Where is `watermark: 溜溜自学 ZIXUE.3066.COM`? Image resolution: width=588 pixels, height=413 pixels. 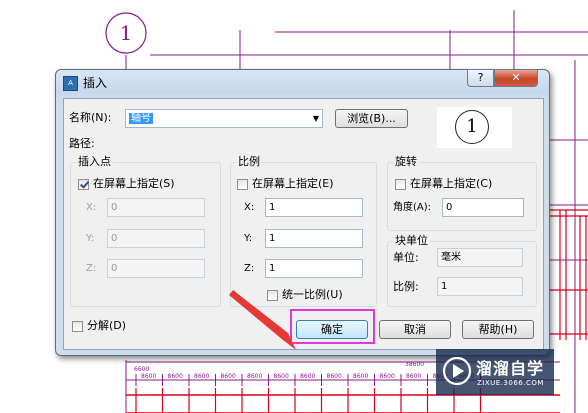
watermark: 溜溜自学 ZIXUE.3066.COM is located at coordinates (495, 372).